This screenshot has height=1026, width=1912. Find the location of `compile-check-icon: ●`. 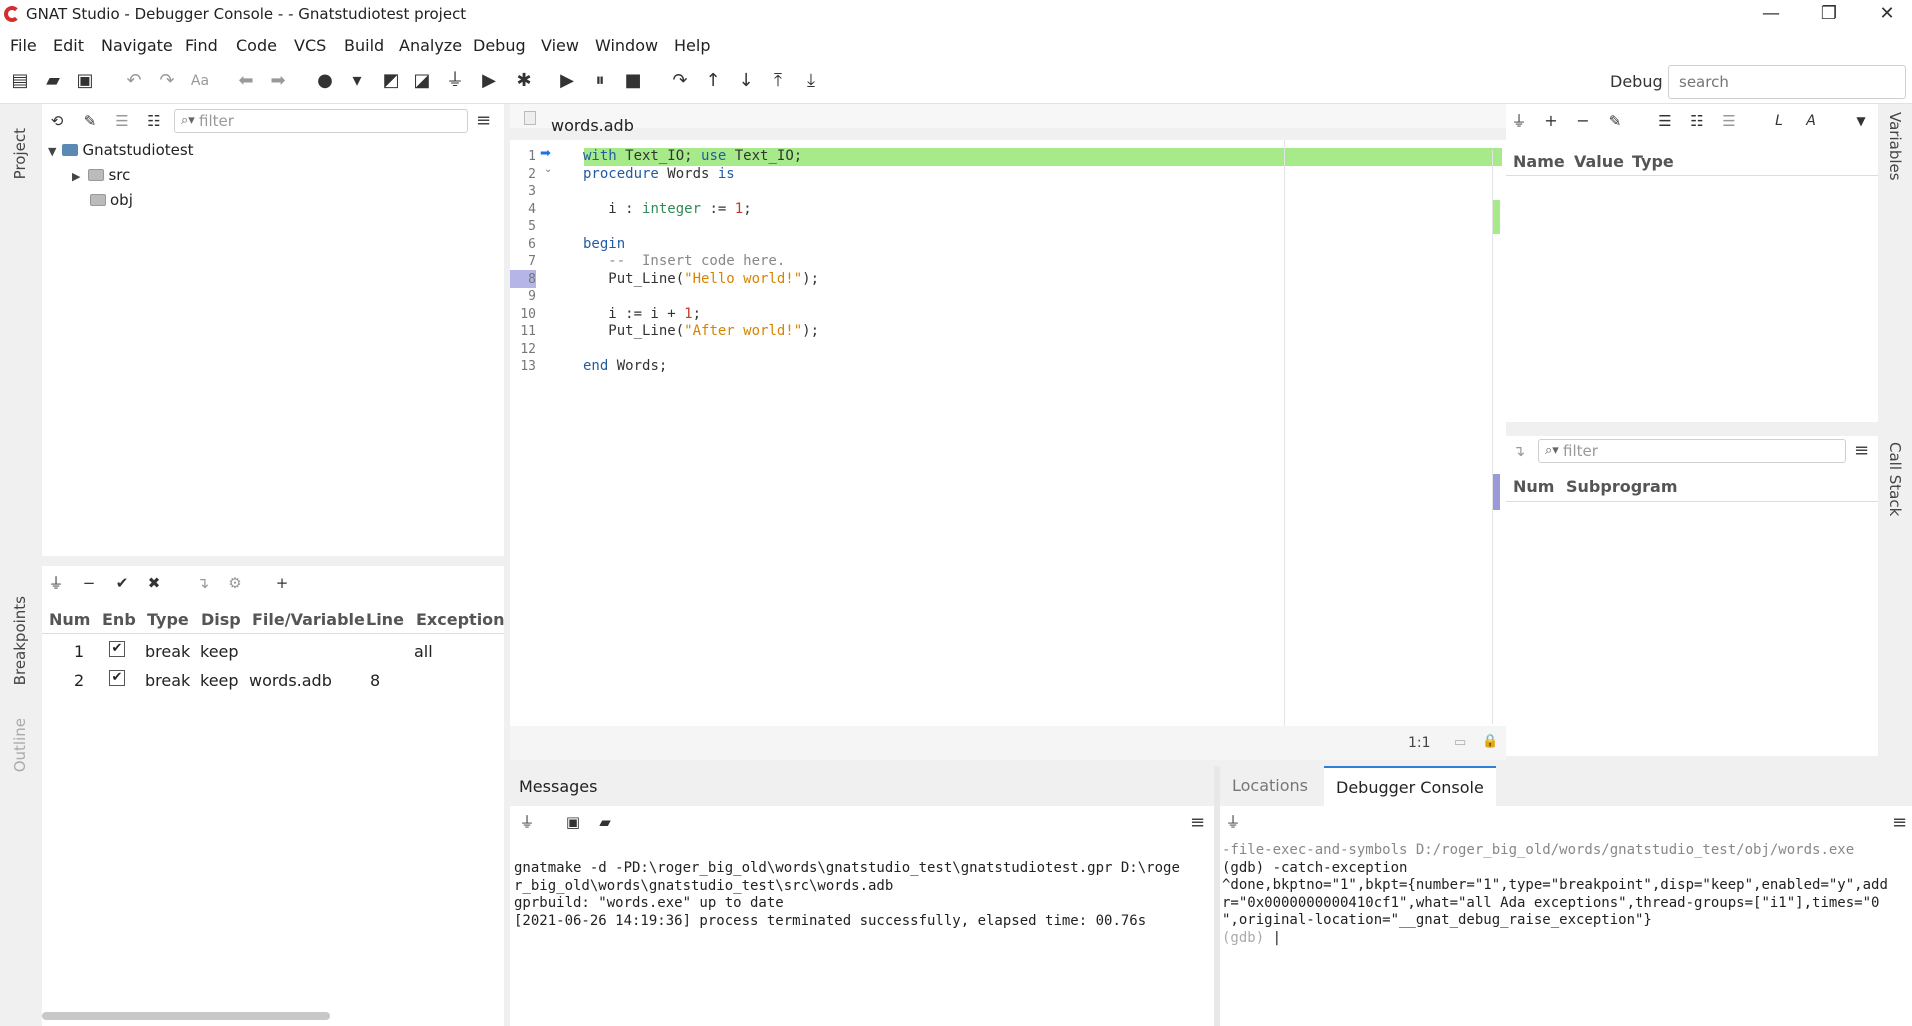

compile-check-icon: ● is located at coordinates (325, 81).